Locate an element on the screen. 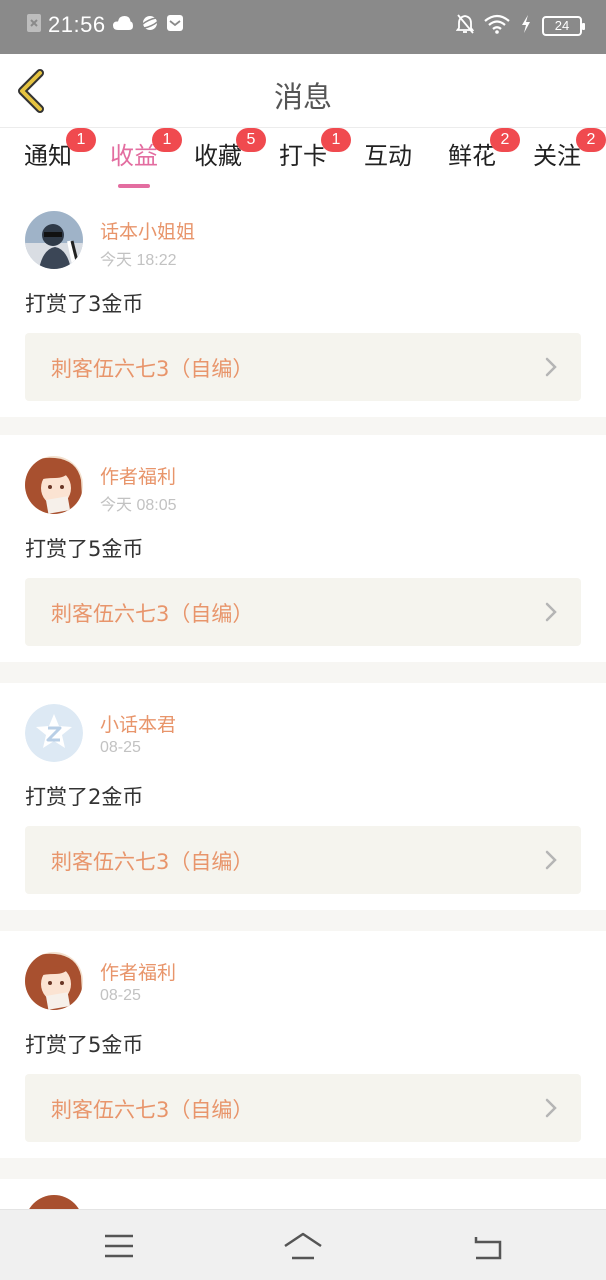  tab-follow: 关注 2 is located at coordinates (569, 154).